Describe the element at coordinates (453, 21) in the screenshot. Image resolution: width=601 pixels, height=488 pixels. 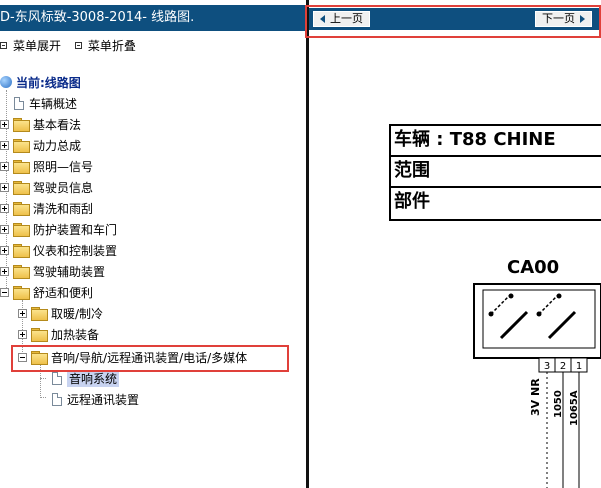
I see `highlight-box-nav` at that location.